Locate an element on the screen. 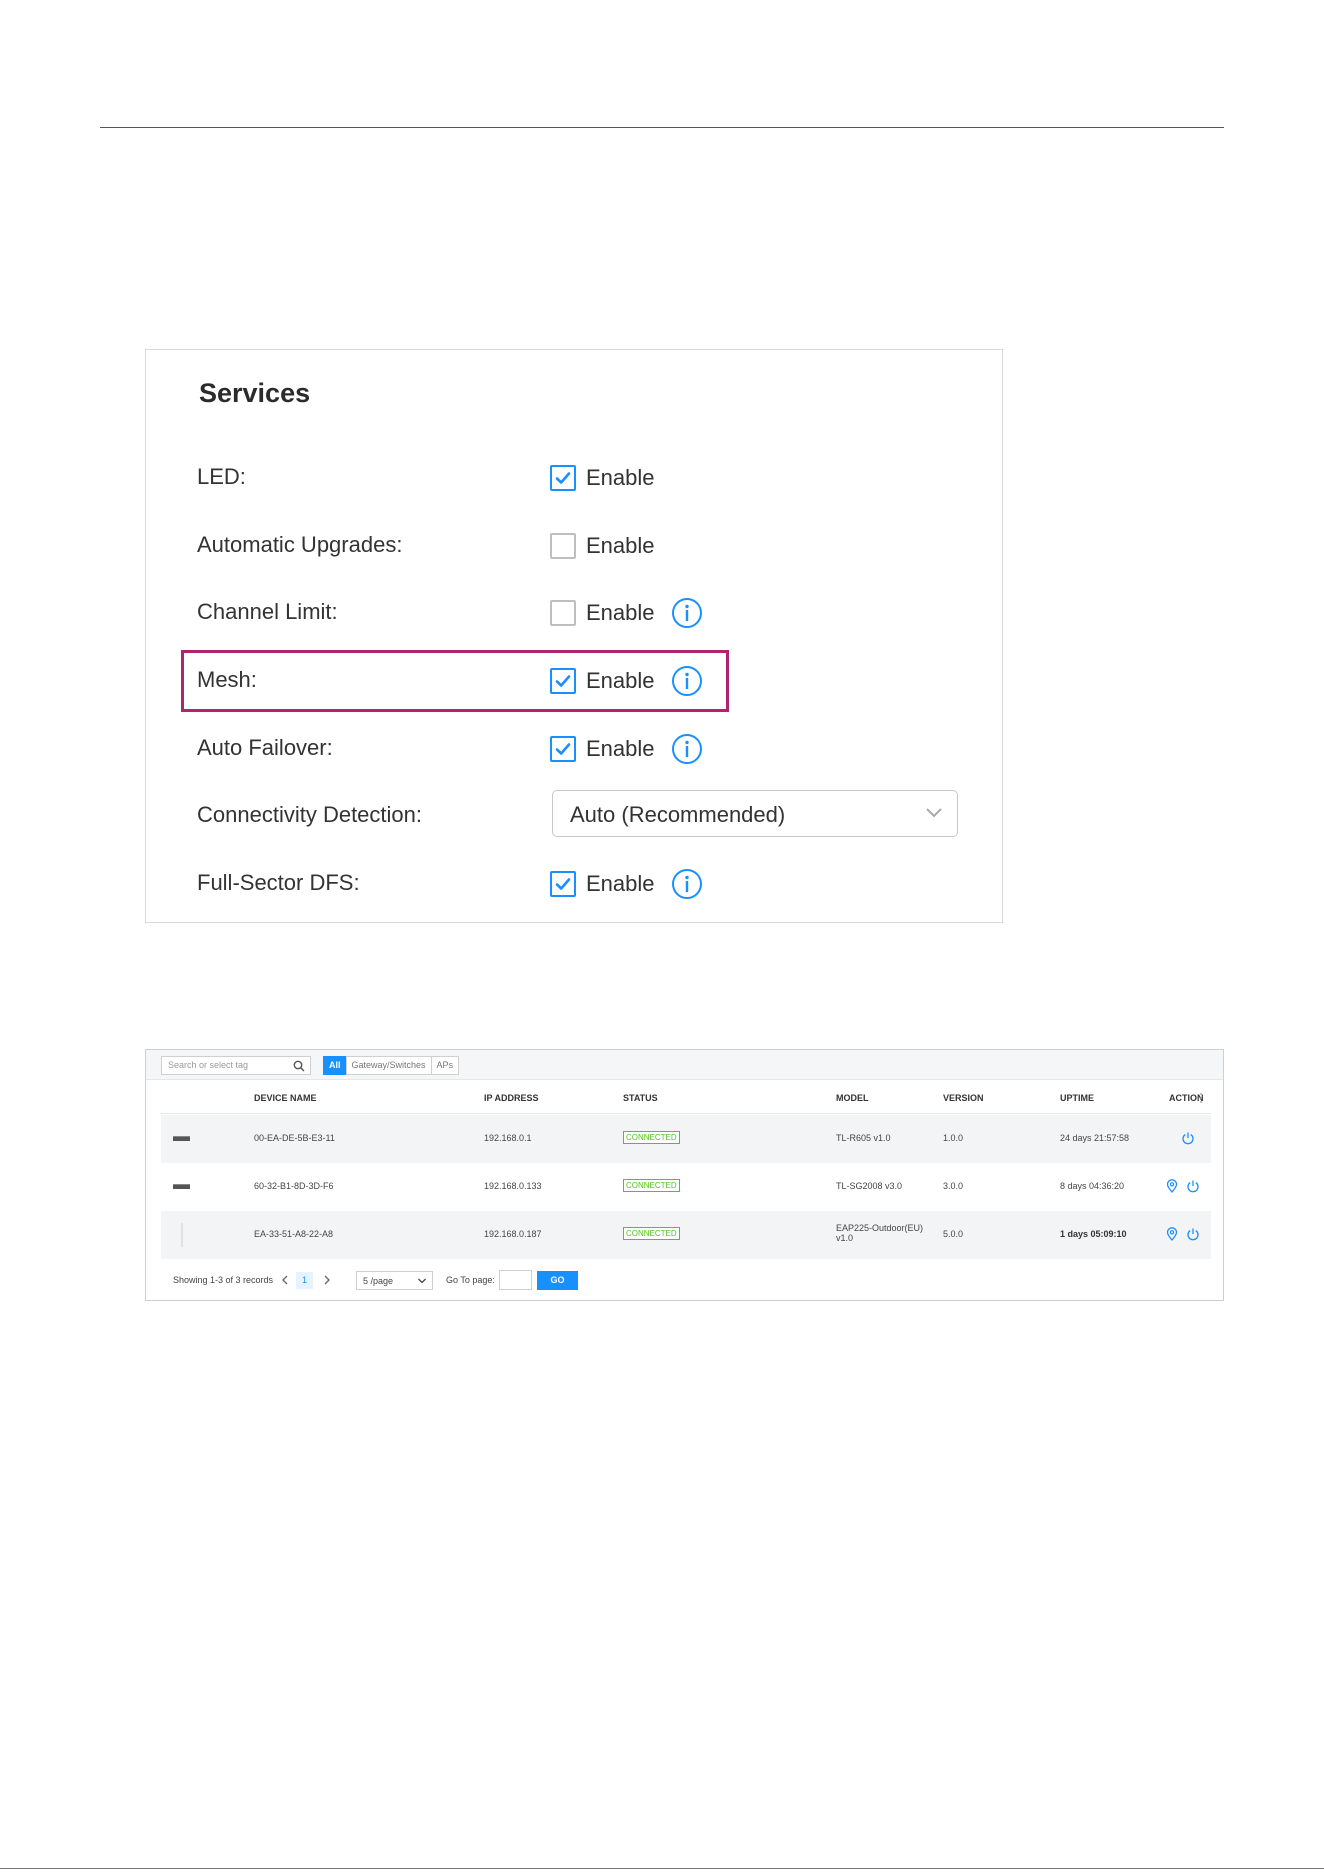  column-uptime: UPTIME is located at coordinates (1077, 1098).